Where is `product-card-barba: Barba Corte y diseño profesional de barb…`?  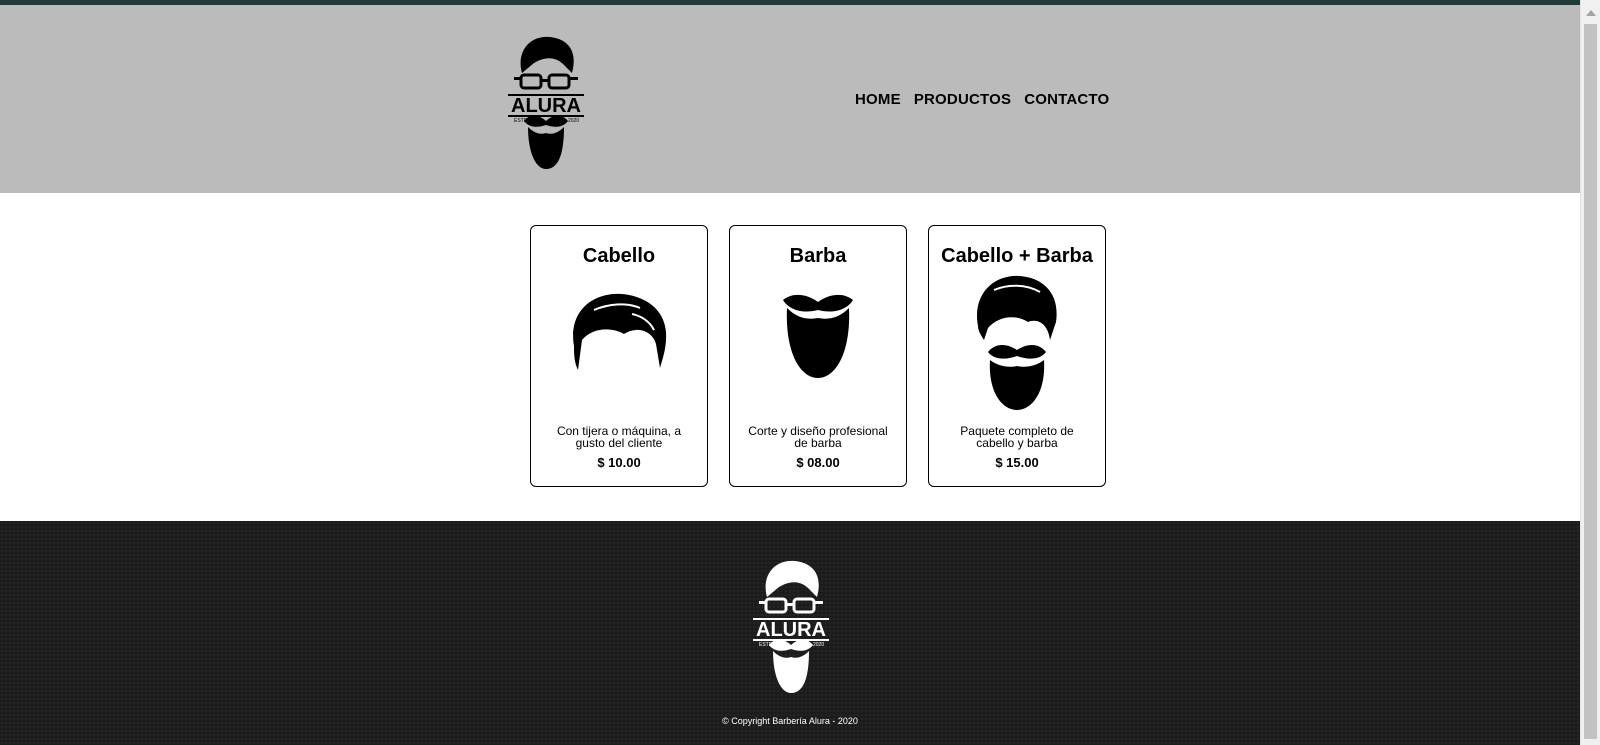 product-card-barba: Barba Corte y diseño profesional de barb… is located at coordinates (818, 356).